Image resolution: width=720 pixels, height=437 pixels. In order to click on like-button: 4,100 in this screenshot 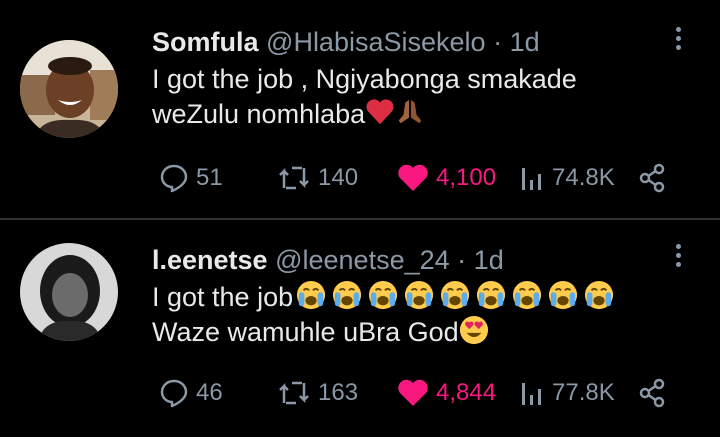, I will do `click(446, 178)`.